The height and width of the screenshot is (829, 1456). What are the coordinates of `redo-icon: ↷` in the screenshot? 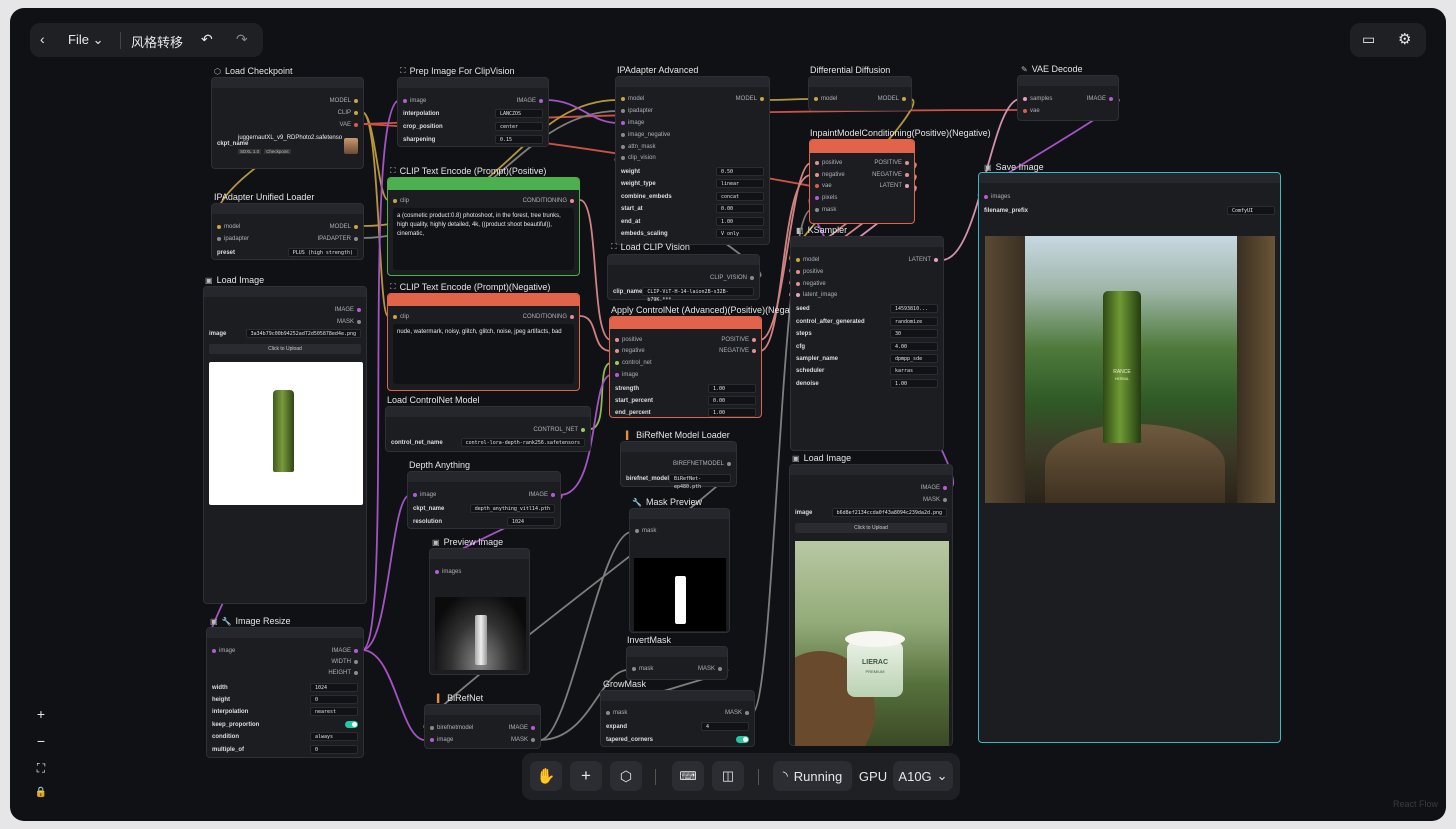 It's located at (242, 39).